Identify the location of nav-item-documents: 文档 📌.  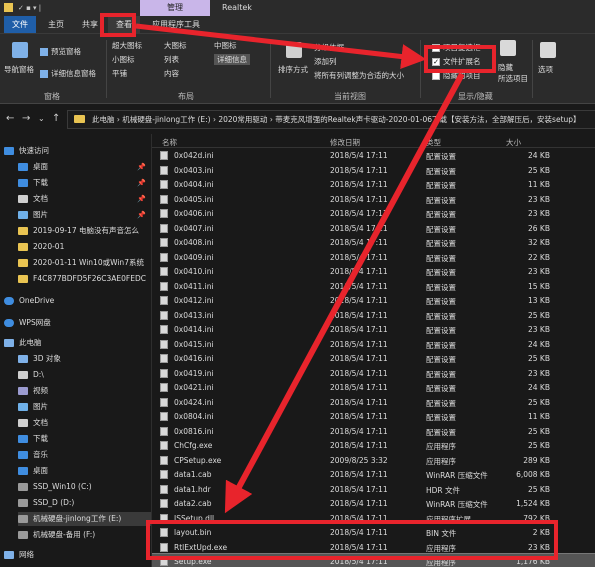
(84, 199).